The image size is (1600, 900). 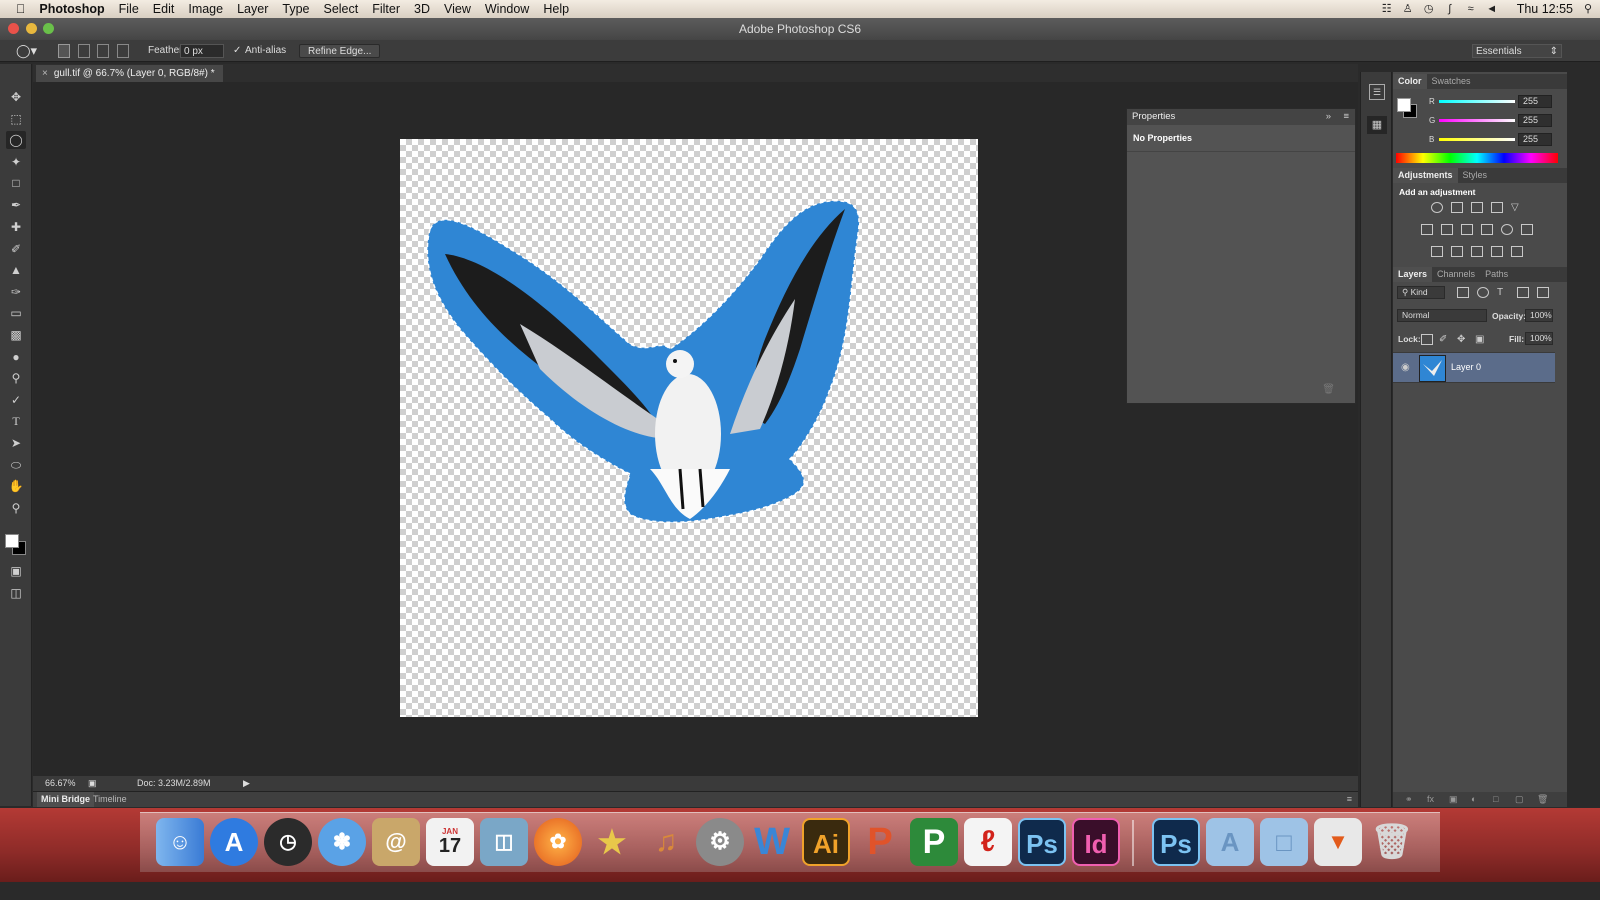 What do you see at coordinates (65, 799) in the screenshot?
I see `tab-mini-bridge: Mini Bridge` at bounding box center [65, 799].